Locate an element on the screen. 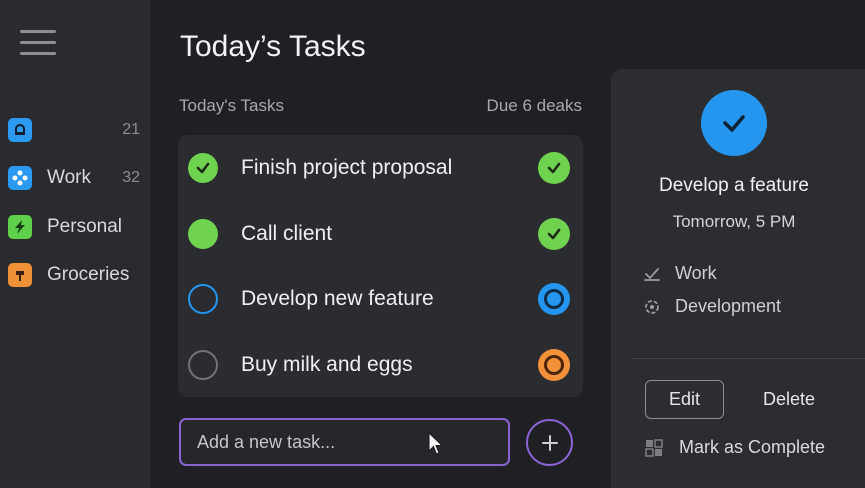  sidebar-item-count: 21 is located at coordinates (131, 129).